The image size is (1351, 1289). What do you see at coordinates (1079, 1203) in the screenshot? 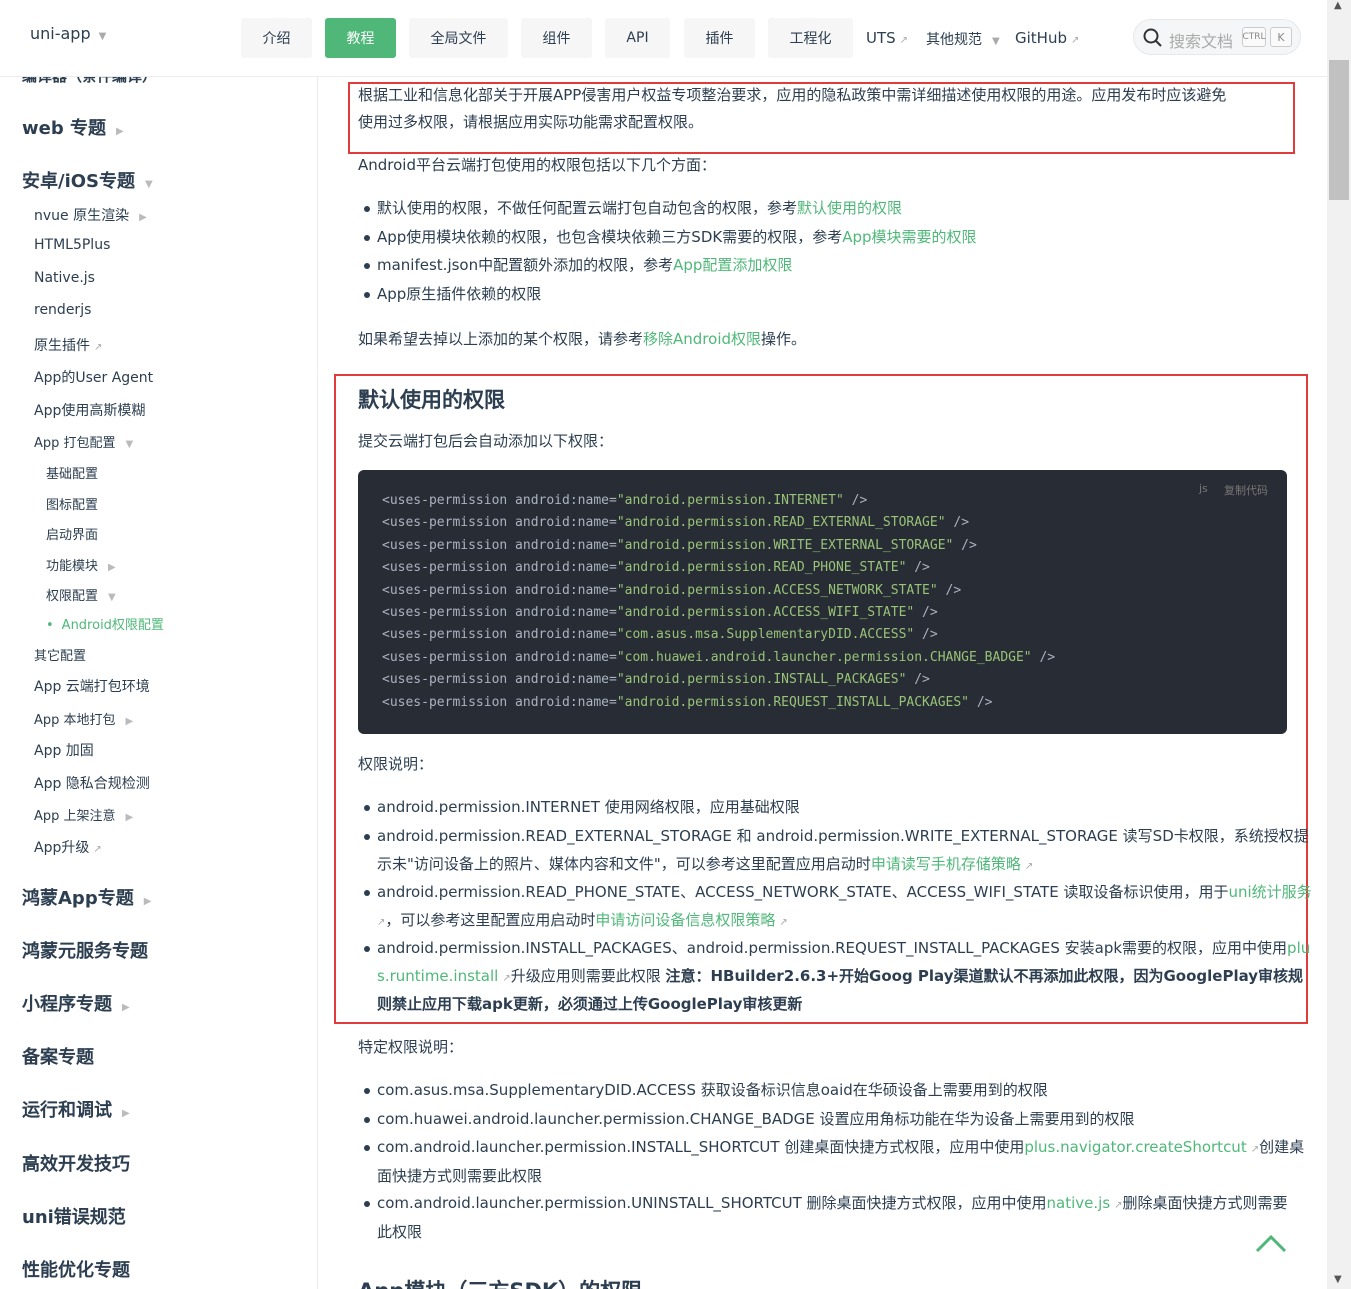
I see `nativejs-link: native.js` at bounding box center [1079, 1203].